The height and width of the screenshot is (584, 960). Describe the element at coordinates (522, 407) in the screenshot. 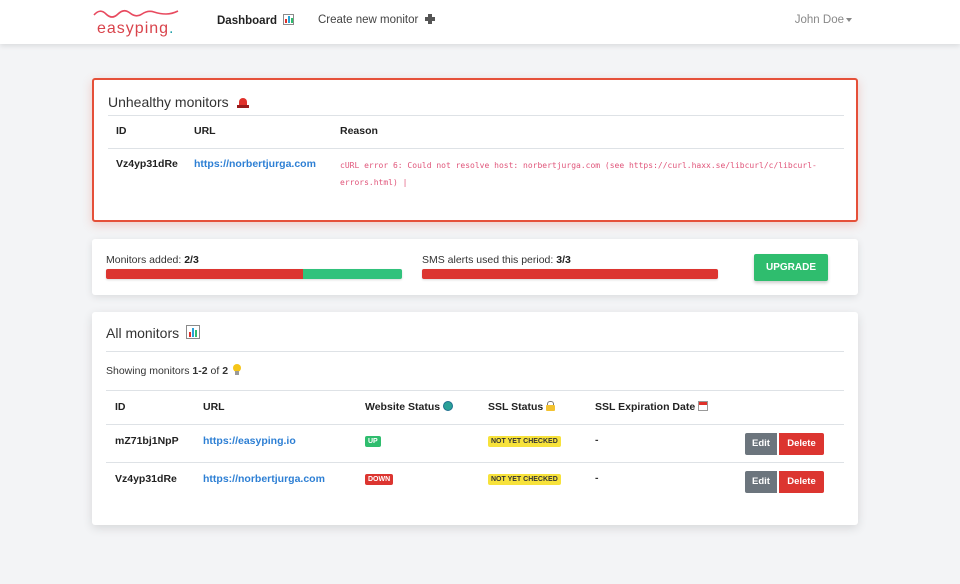

I see `column-header-ssl-status: SSL Status` at that location.